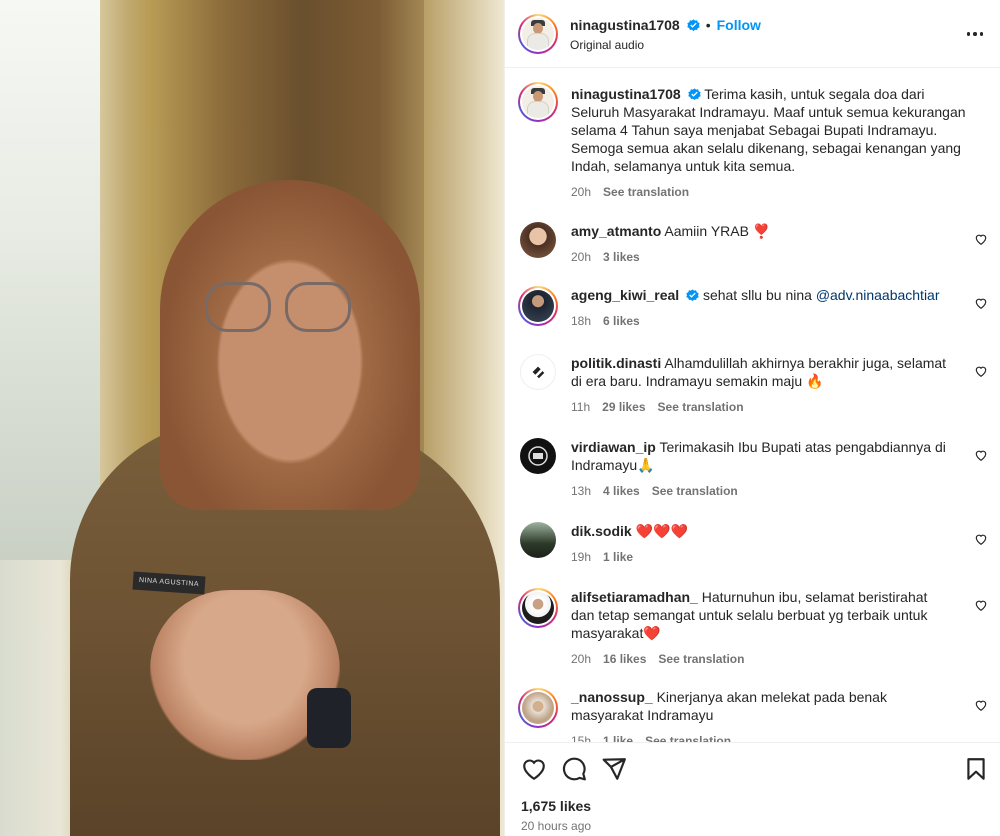 This screenshot has height=836, width=1000. Describe the element at coordinates (759, 295) in the screenshot. I see `comment-text: sehat sllu bu nina` at that location.